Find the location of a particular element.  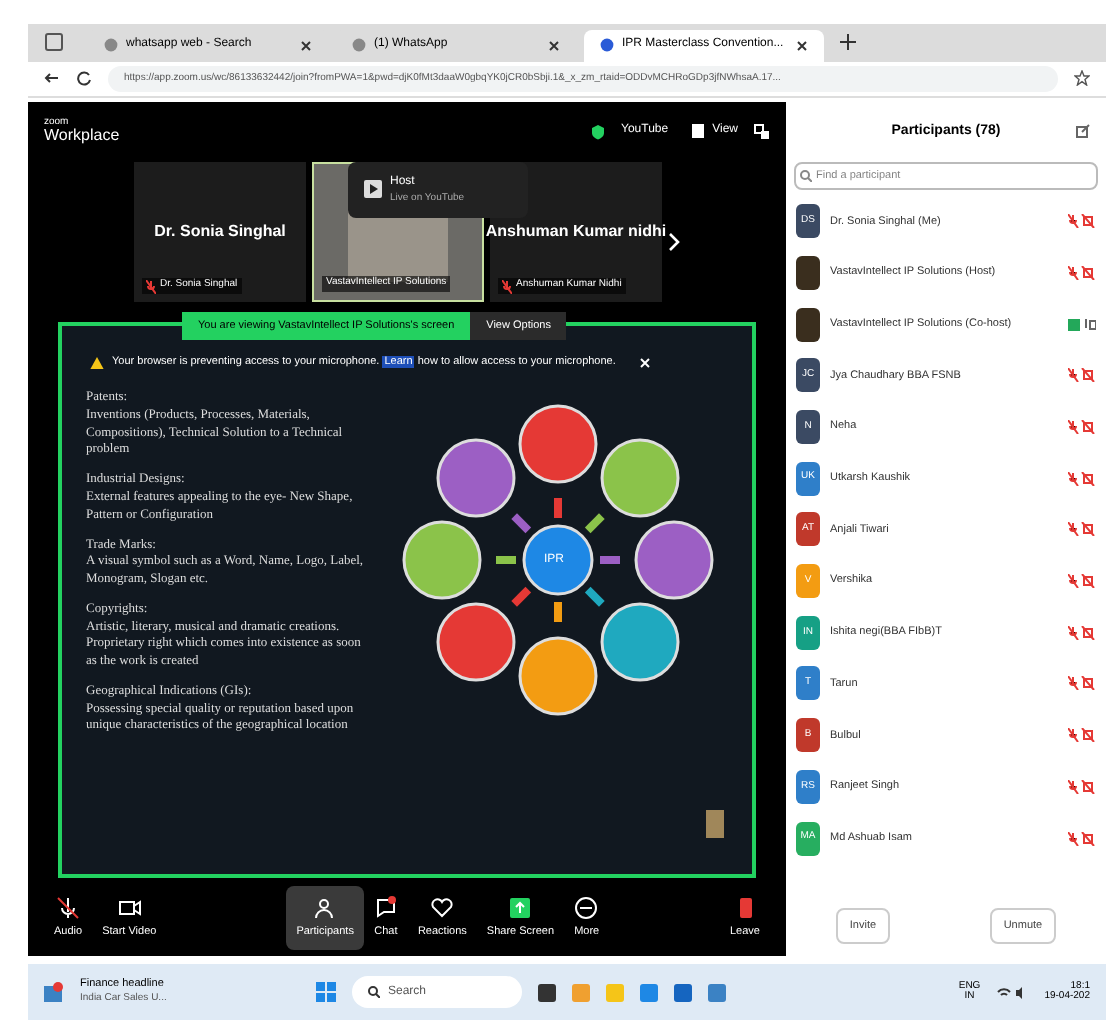

product-name: Workplace is located at coordinates (82, 136).